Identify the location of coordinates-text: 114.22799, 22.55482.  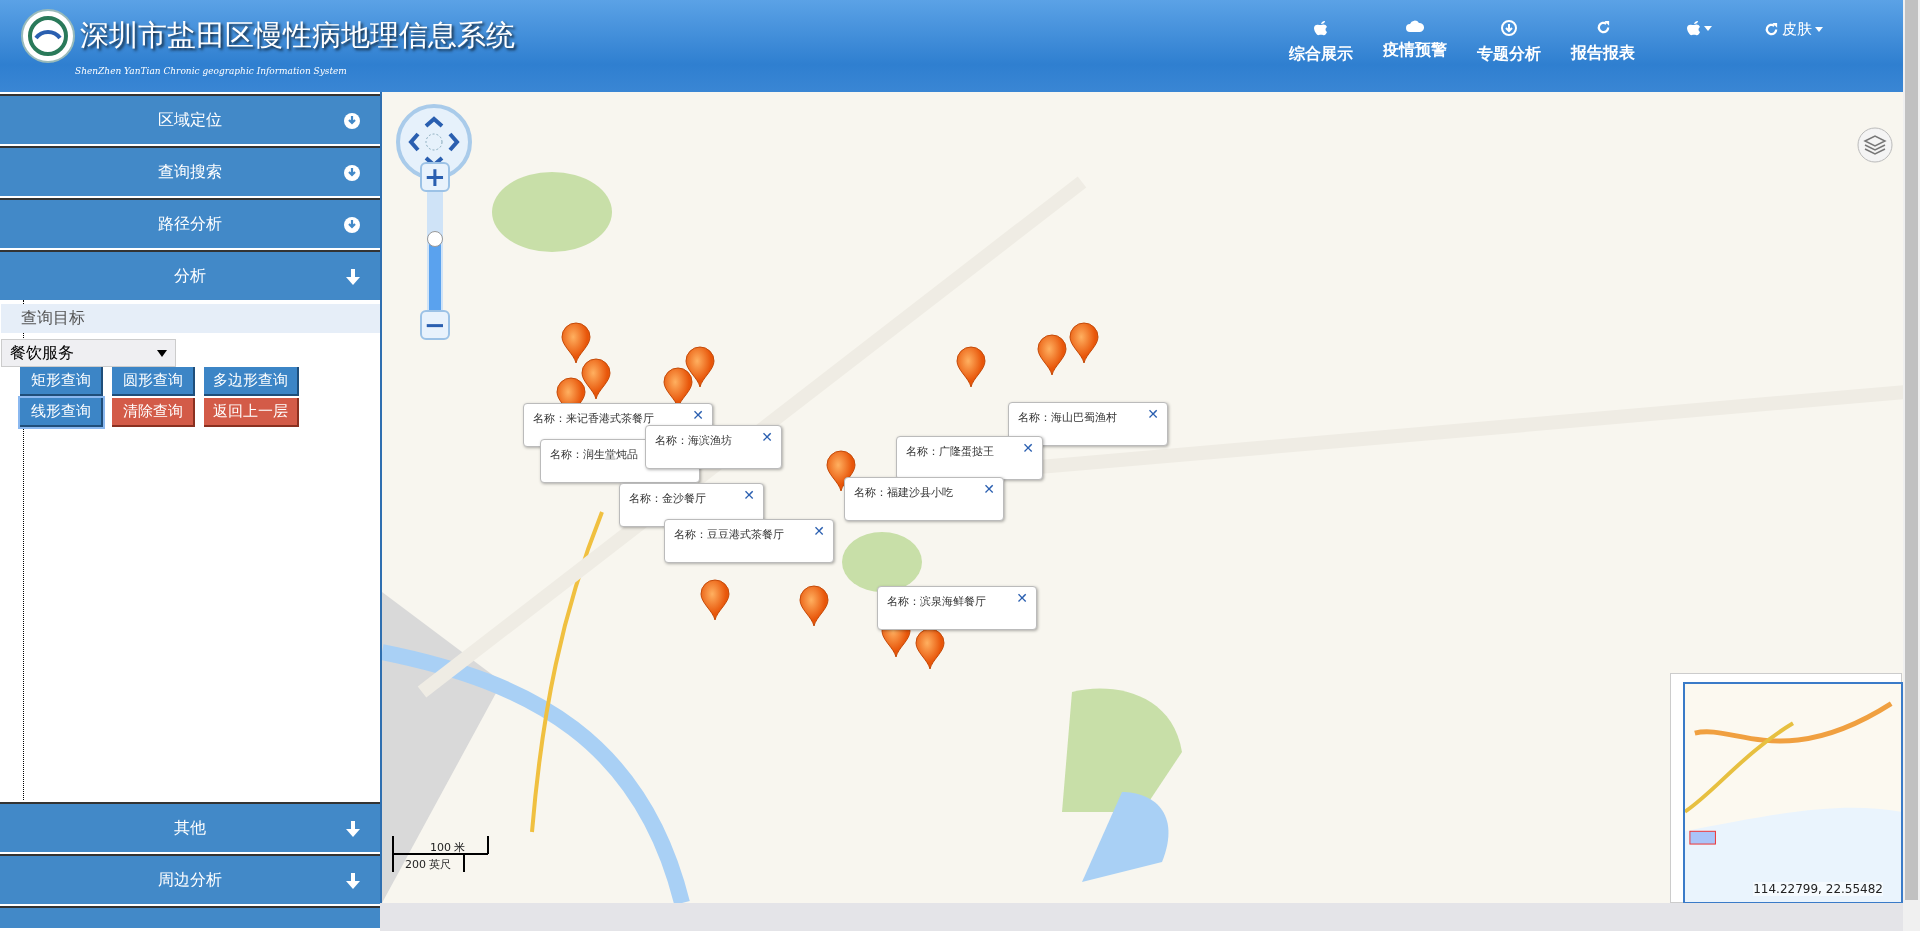
(1818, 889).